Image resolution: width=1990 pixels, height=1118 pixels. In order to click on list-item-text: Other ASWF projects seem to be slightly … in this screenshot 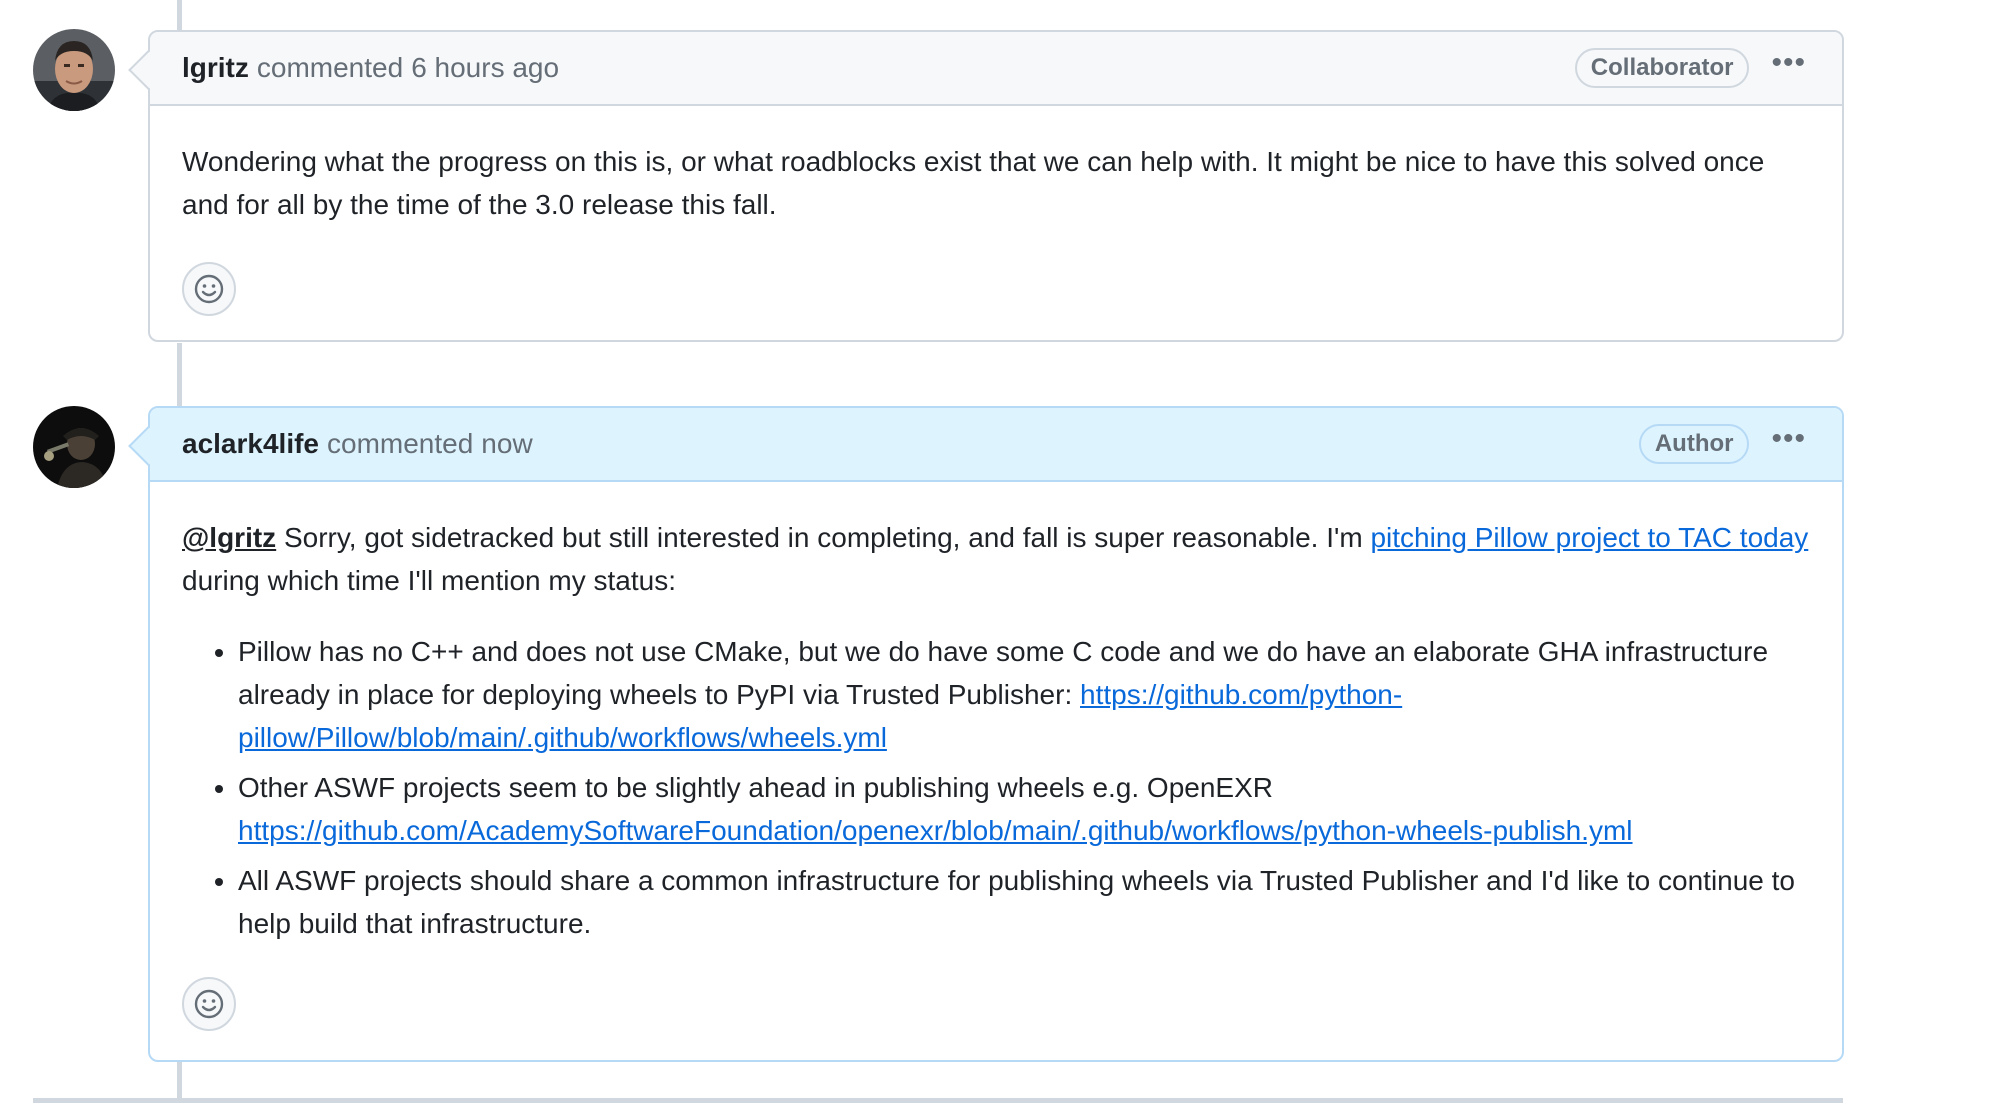, I will do `click(755, 787)`.